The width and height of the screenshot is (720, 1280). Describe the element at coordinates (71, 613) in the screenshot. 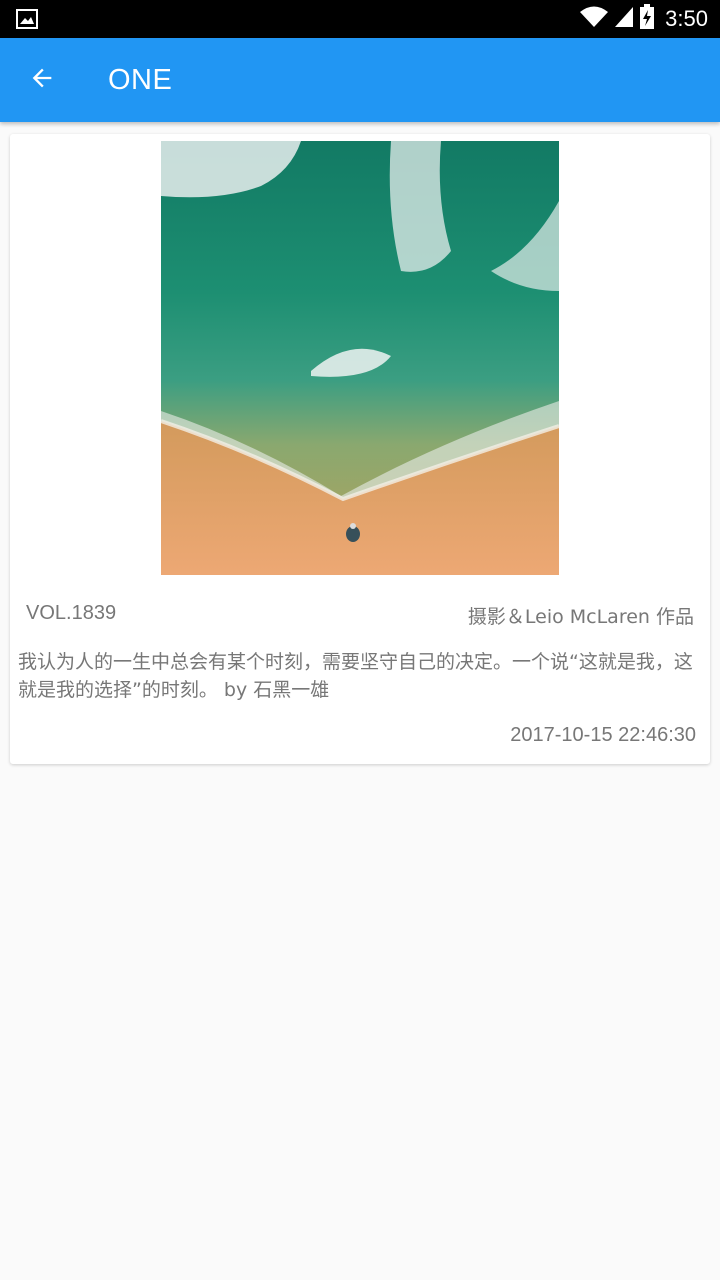

I see `vol-label: VOL.1839` at that location.